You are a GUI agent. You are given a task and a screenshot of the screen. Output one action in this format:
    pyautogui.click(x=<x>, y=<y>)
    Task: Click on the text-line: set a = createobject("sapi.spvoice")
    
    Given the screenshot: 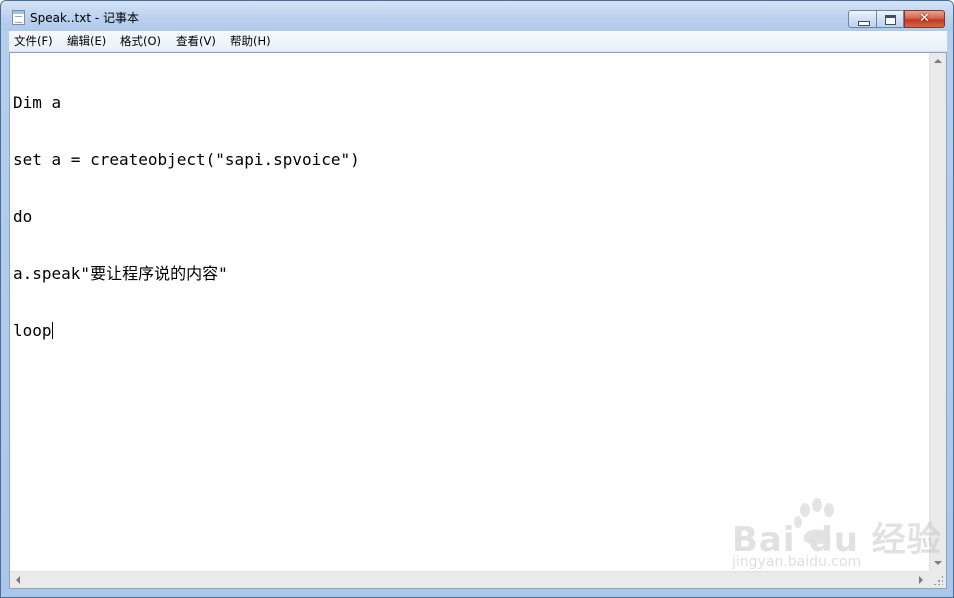 What is the action you would take?
    pyautogui.click(x=186, y=159)
    